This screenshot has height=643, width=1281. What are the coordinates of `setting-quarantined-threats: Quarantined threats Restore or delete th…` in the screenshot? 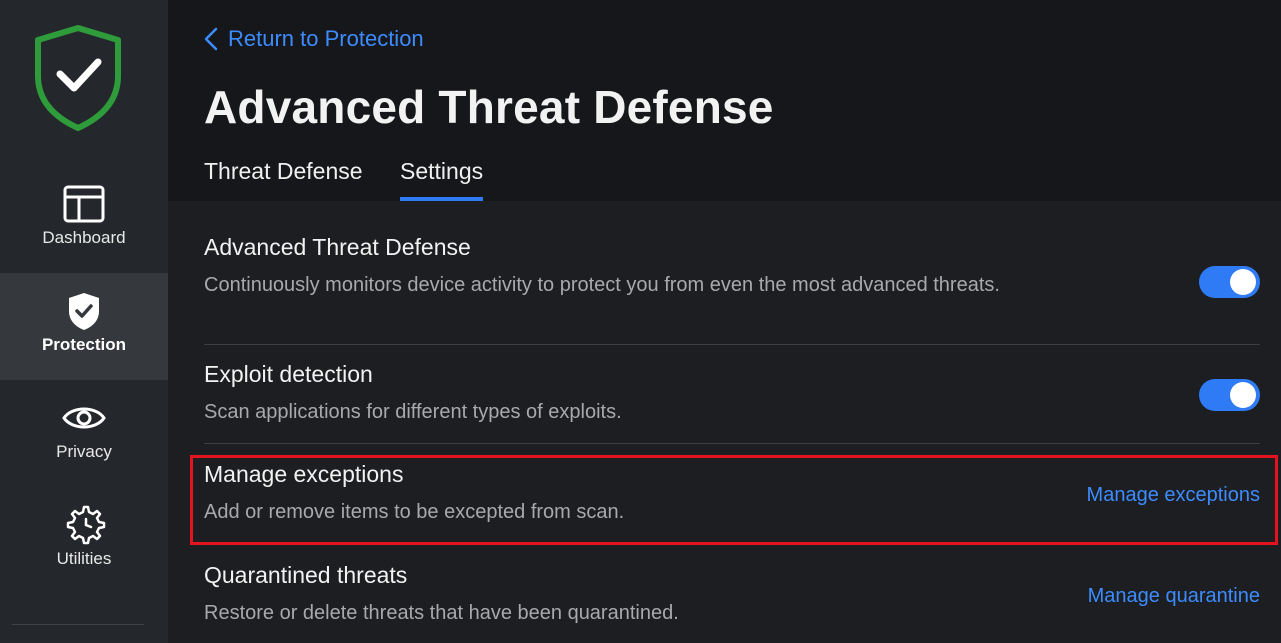 It's located at (732, 597).